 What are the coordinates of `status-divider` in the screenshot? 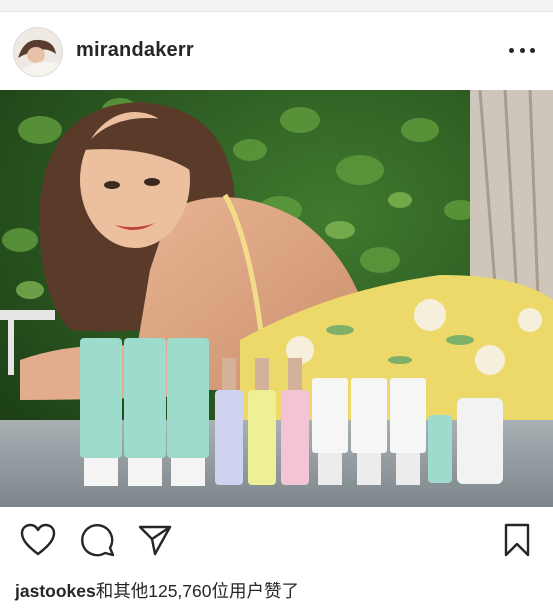 It's located at (276, 6).